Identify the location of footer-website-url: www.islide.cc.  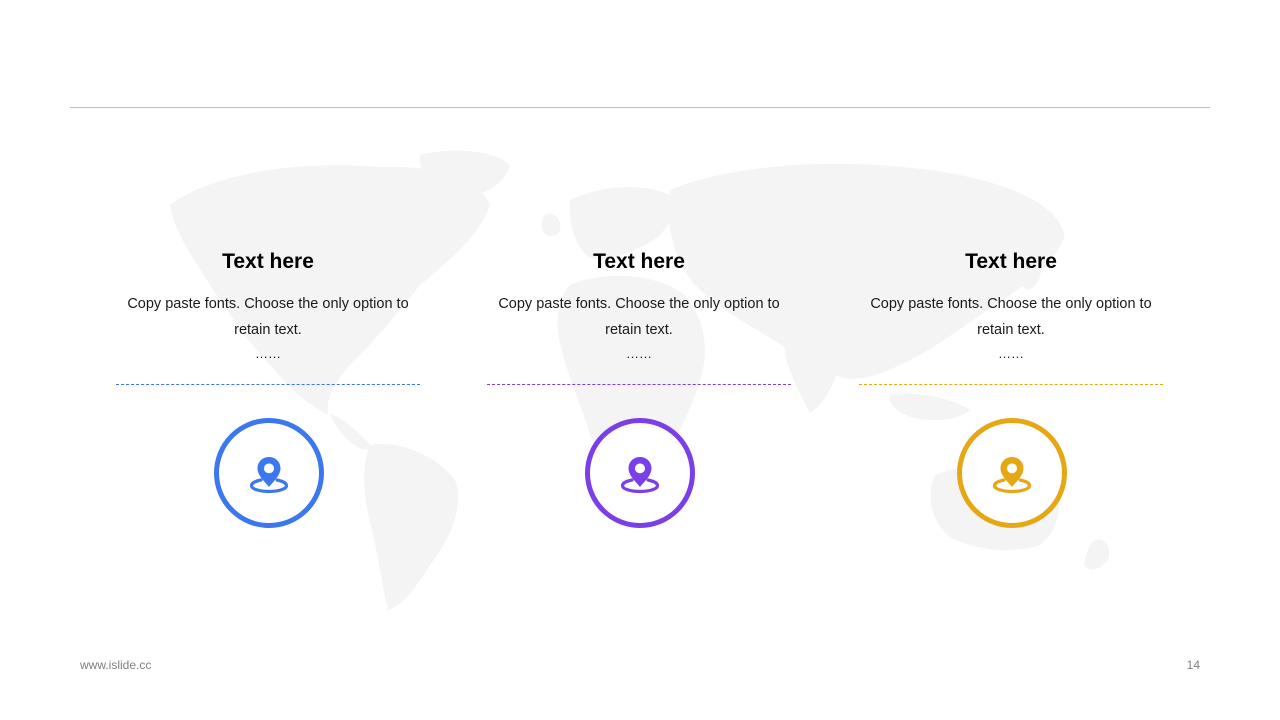
(116, 665).